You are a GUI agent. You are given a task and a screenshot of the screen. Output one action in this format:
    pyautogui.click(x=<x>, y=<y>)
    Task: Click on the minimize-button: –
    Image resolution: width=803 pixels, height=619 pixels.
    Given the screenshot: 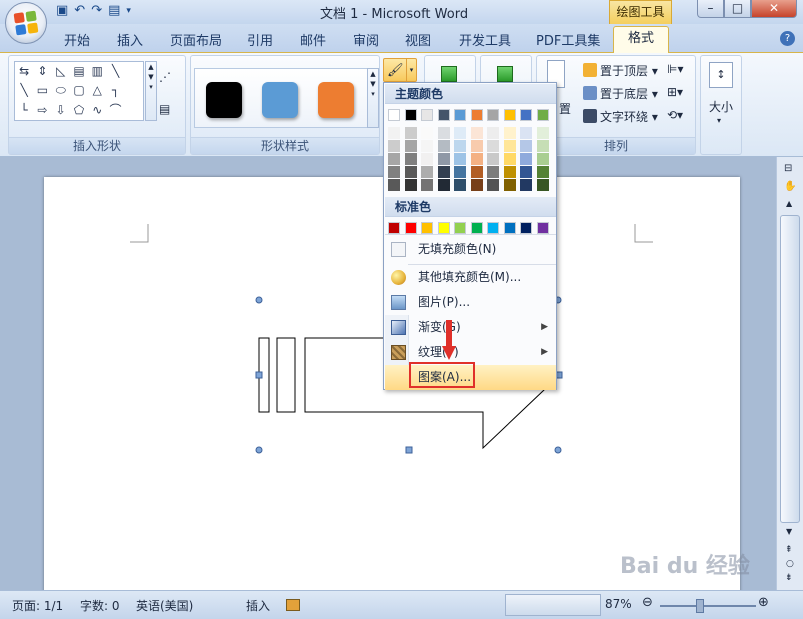 What is the action you would take?
    pyautogui.click(x=710, y=9)
    